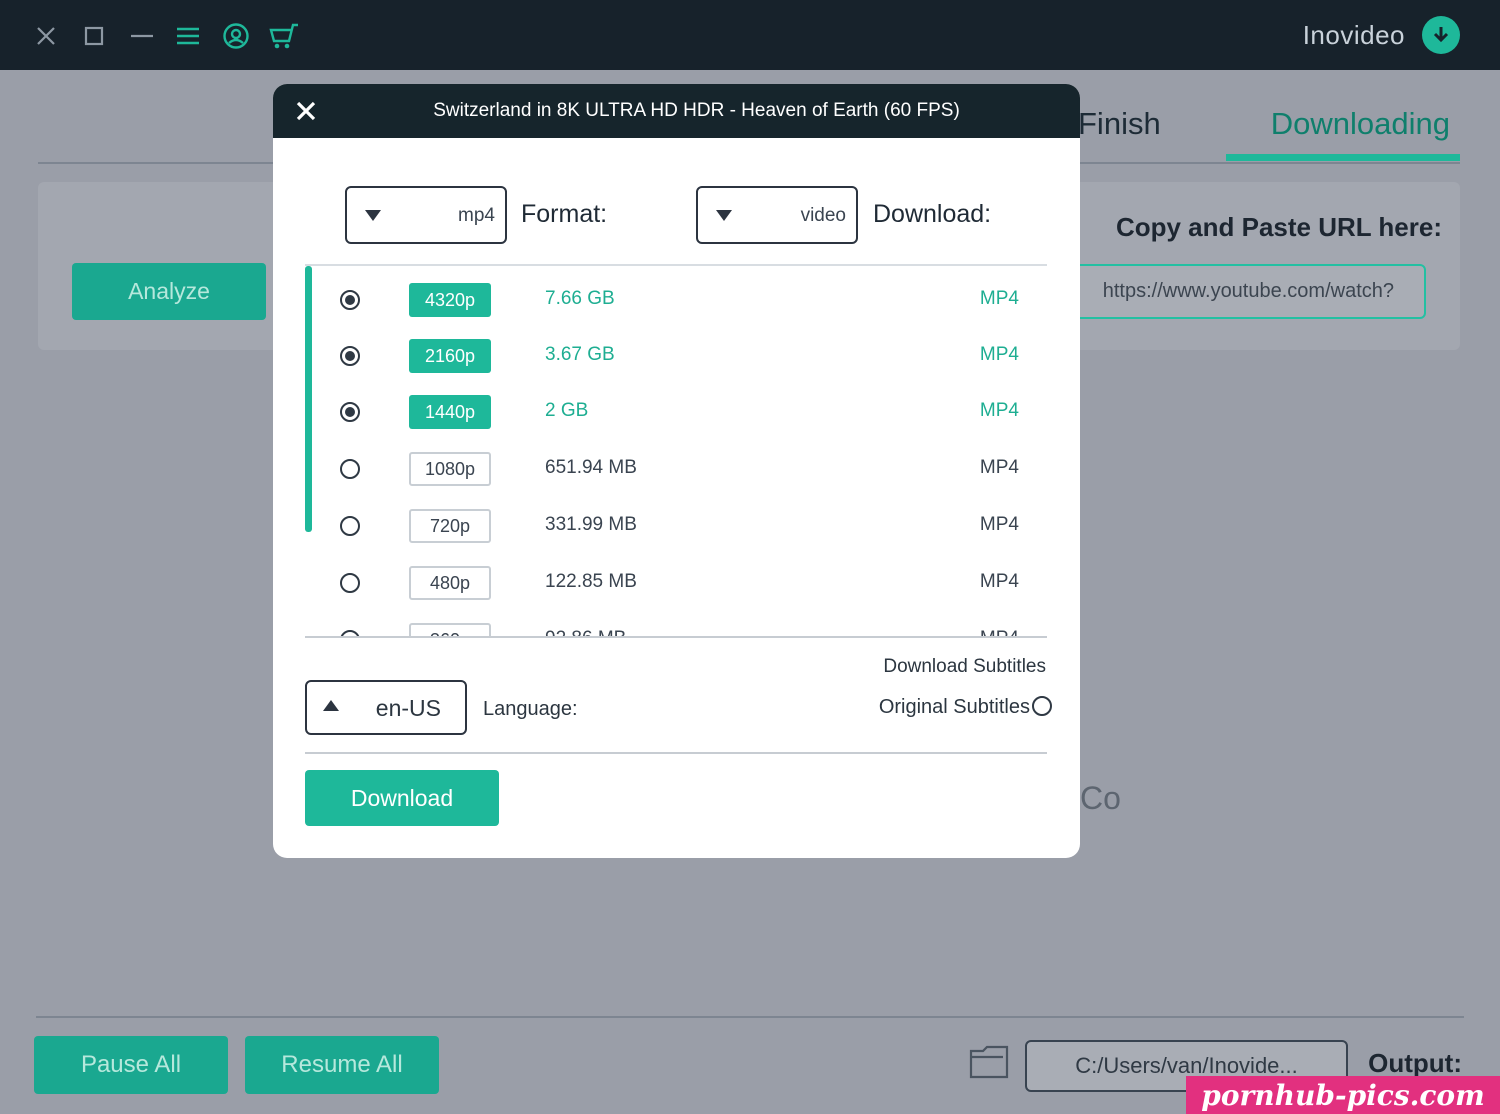 The image size is (1500, 1114). What do you see at coordinates (564, 214) in the screenshot?
I see `format-label: Format:` at bounding box center [564, 214].